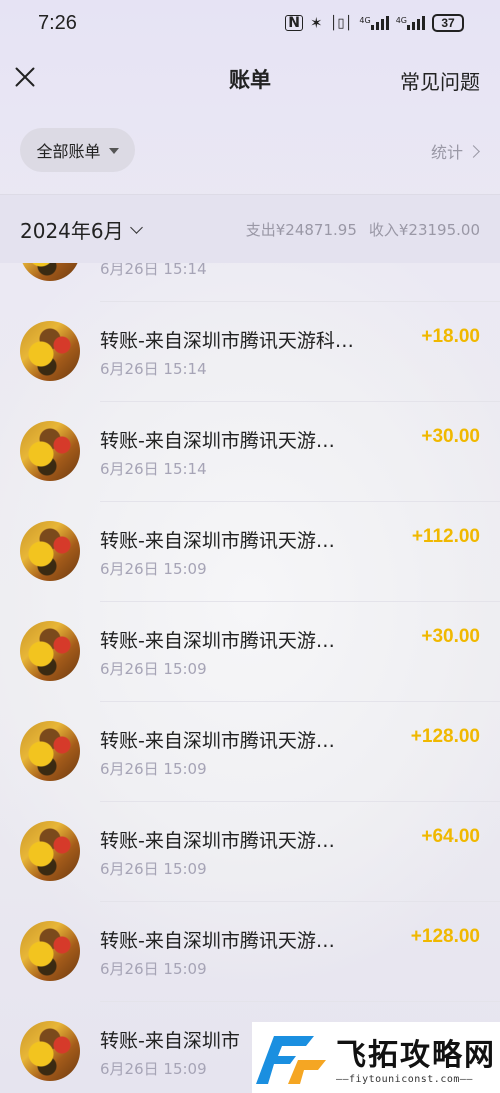  Describe the element at coordinates (341, 23) in the screenshot. I see `vibrate-icon: │▯│` at that location.